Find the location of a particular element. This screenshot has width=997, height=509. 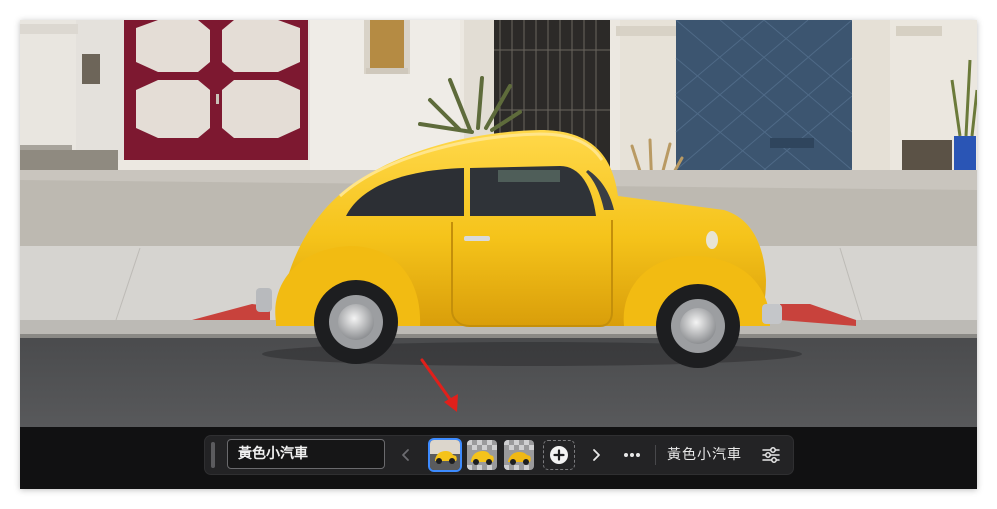

toolbar-divider is located at coordinates (655, 455).